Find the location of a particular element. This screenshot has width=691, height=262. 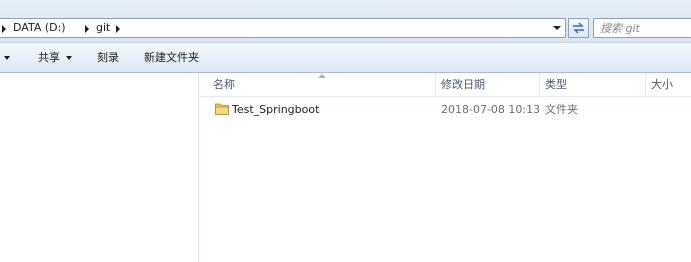

organize-dropdown-arrow is located at coordinates (7, 57).